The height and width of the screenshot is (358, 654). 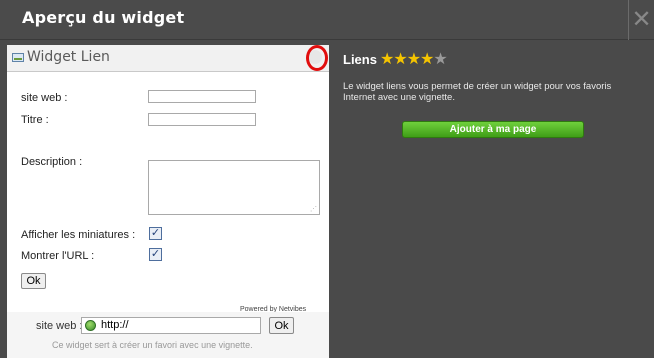 I want to click on dialog-title: Aperçu du widget, so click(x=103, y=17).